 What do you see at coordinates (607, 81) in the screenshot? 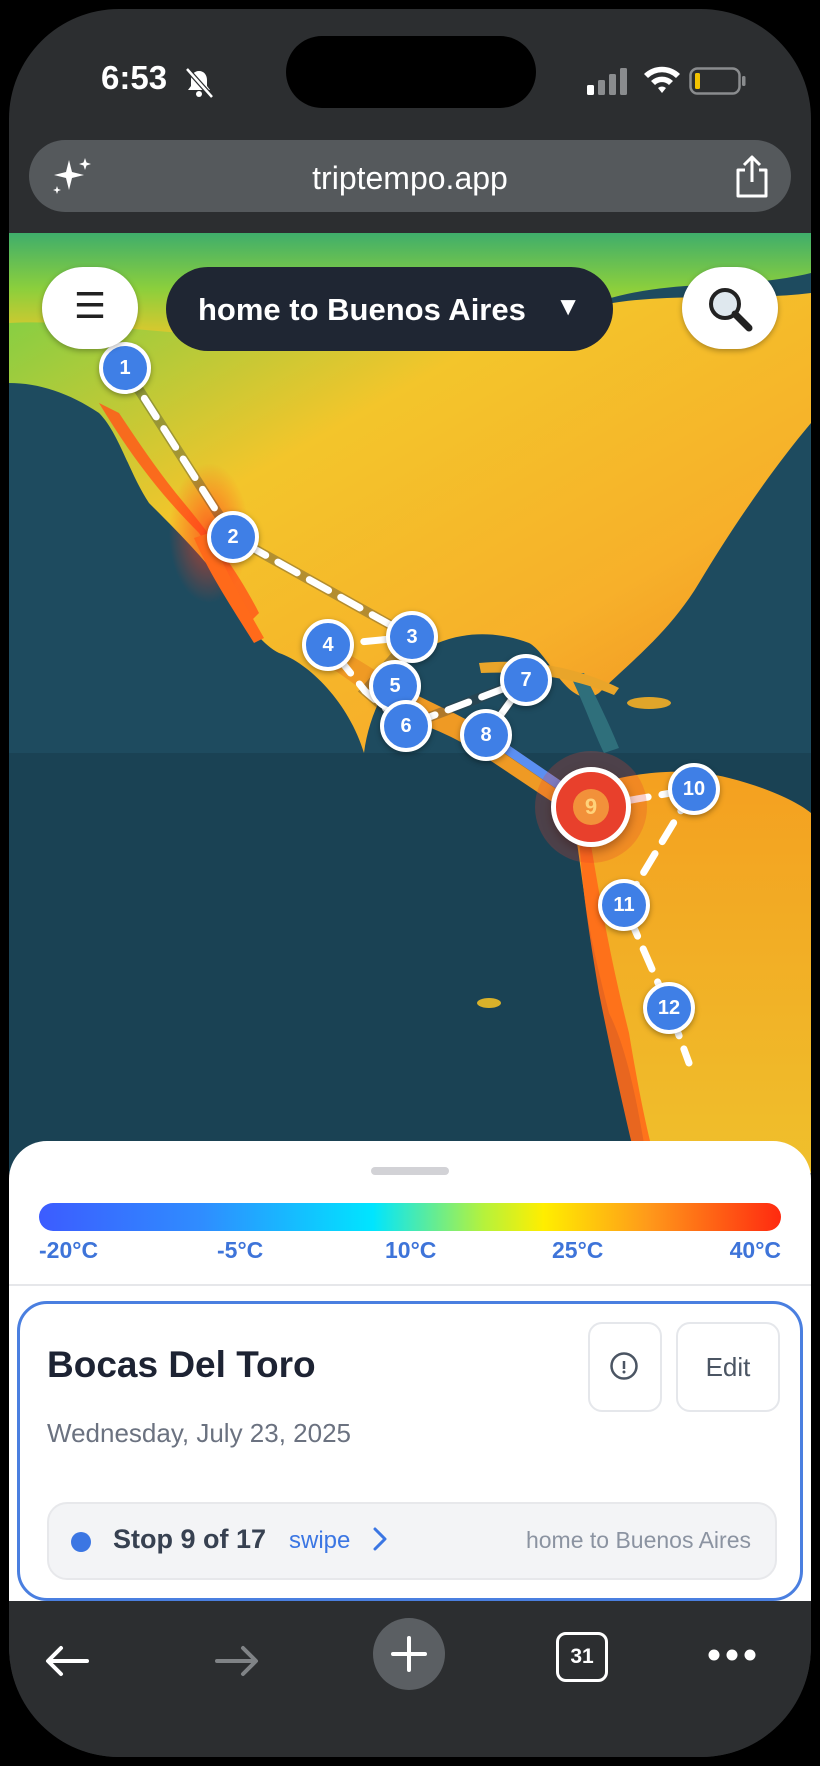
I see `cellular-signal-icon` at bounding box center [607, 81].